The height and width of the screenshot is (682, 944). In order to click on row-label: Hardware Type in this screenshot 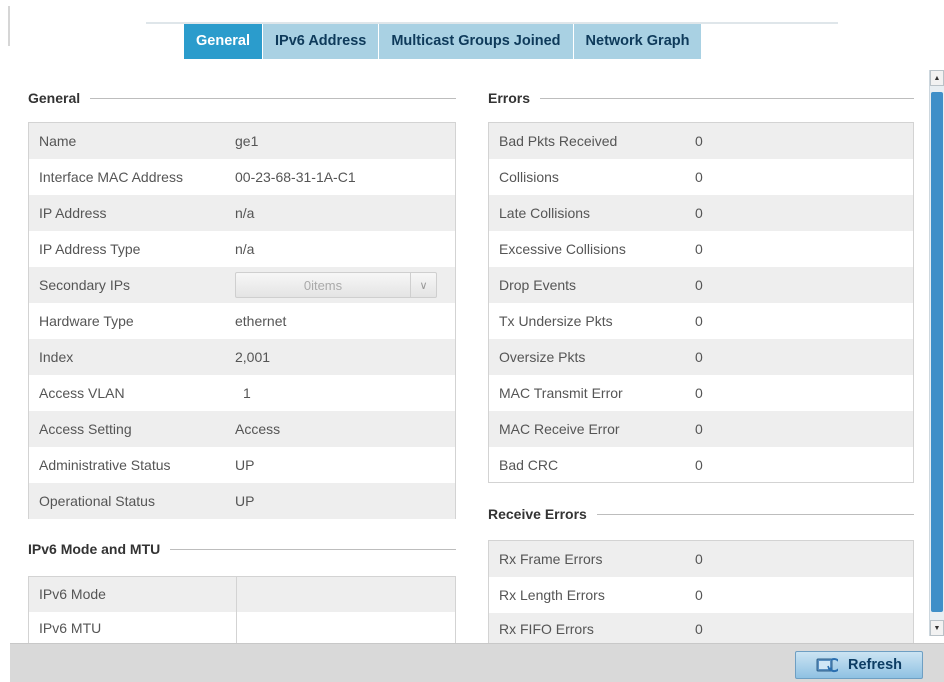, I will do `click(86, 321)`.